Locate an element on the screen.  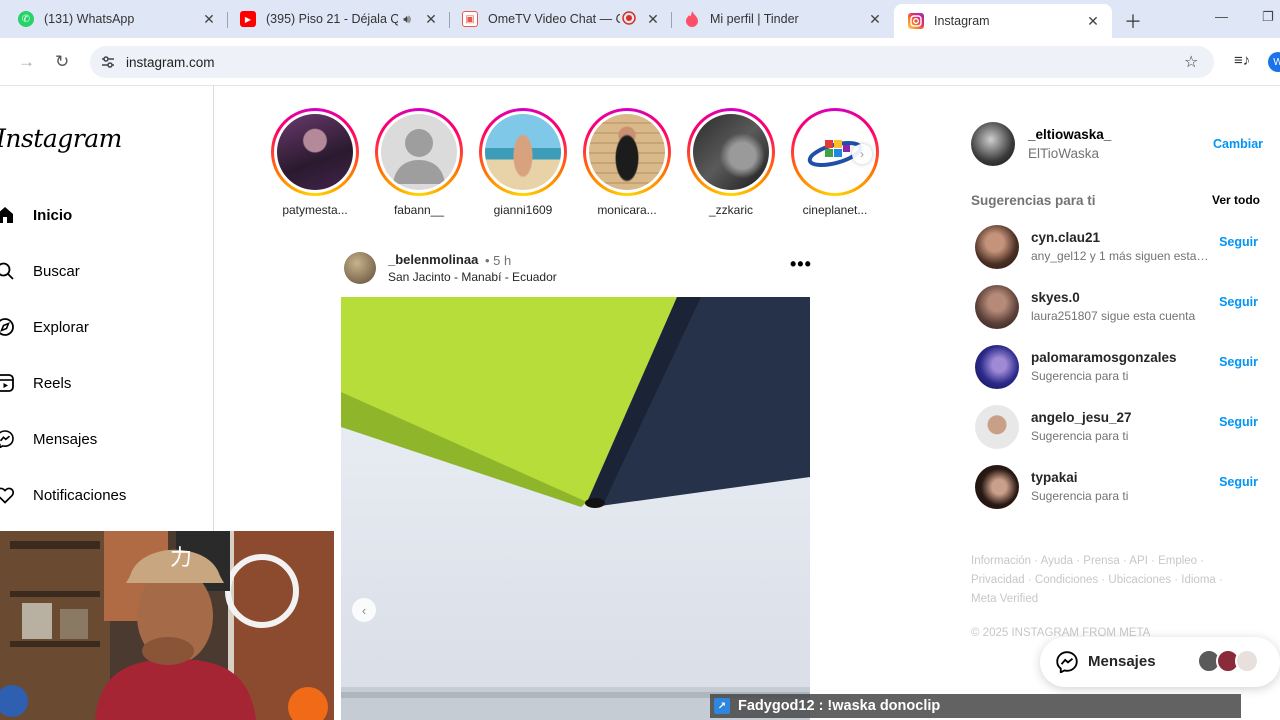
tab-title: Mi perfil | Tinder is located at coordinates (754, 19).